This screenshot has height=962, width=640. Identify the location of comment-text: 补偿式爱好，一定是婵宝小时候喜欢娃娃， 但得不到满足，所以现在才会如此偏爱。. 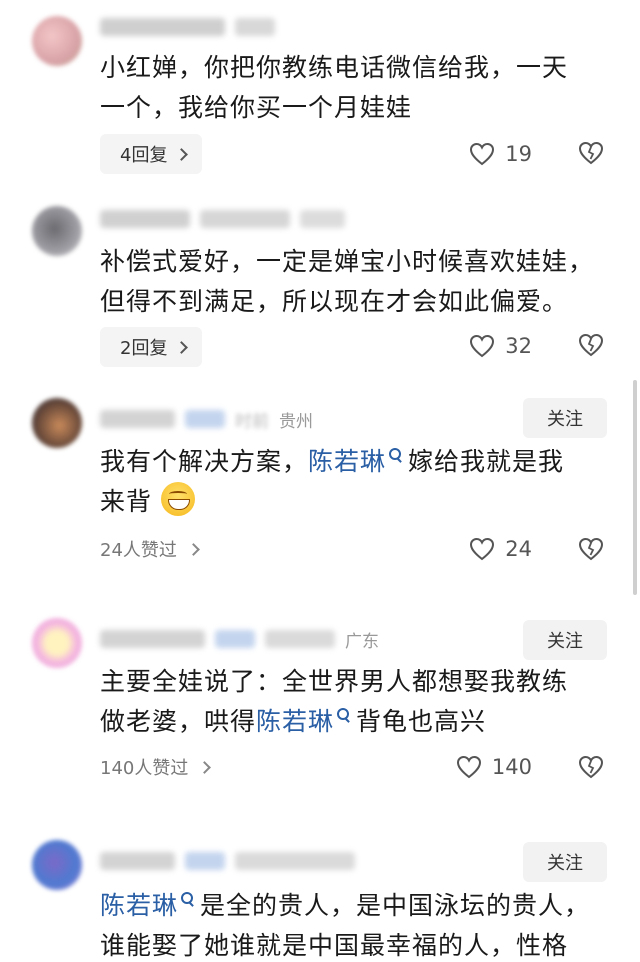
(355, 282).